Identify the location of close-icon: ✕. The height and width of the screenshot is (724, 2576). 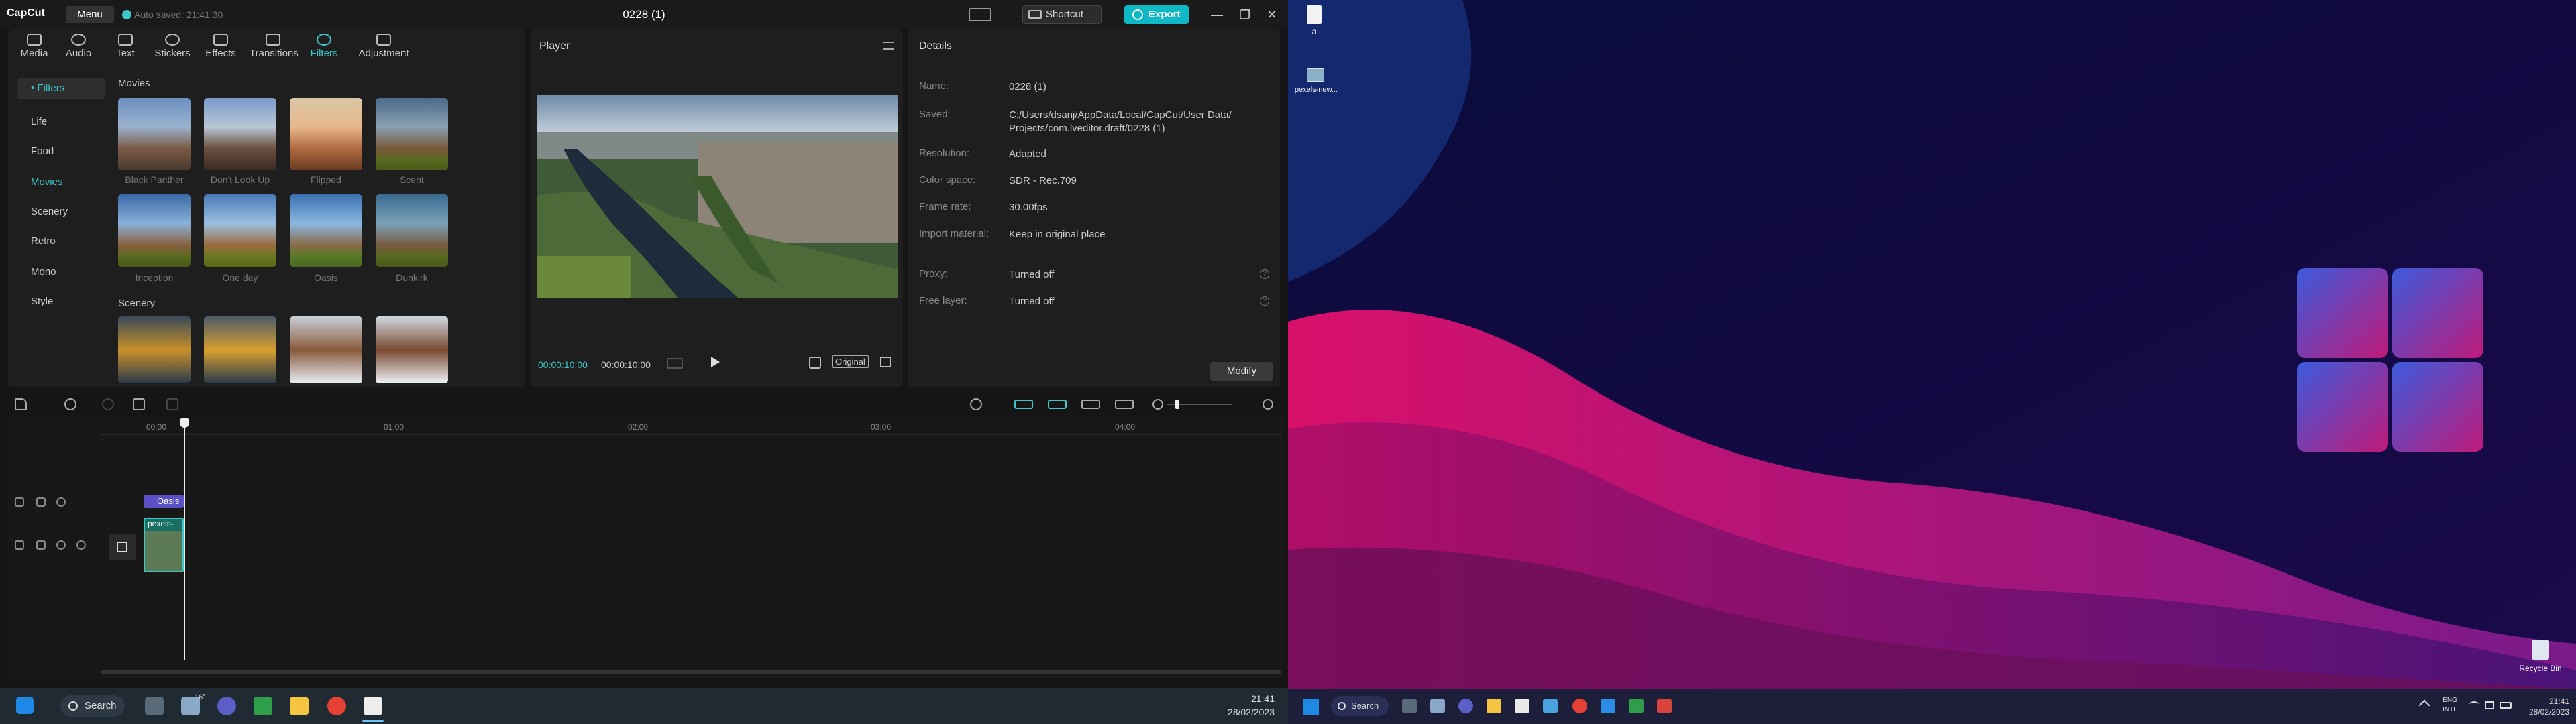
(1271, 14).